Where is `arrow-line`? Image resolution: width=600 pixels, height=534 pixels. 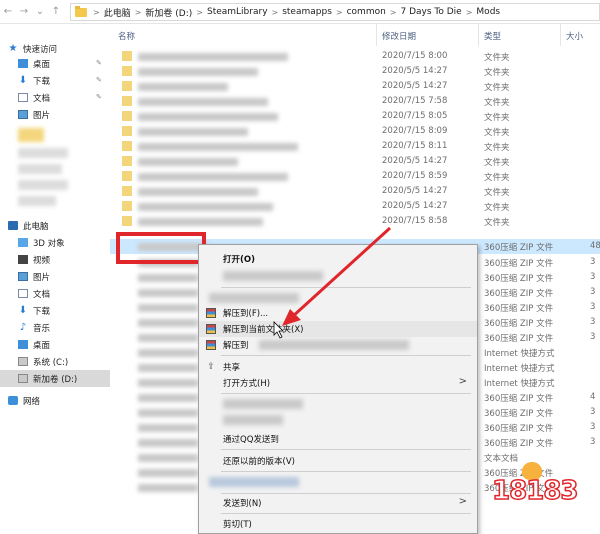
arrow-line is located at coordinates (341, 272).